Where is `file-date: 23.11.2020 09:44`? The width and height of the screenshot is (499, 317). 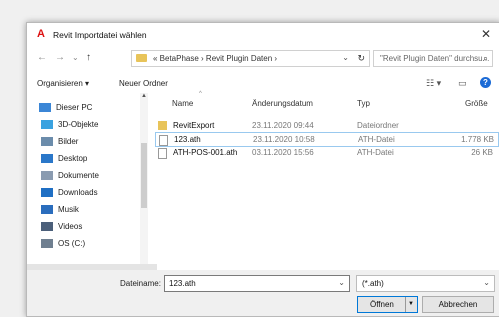 file-date: 23.11.2020 09:44 is located at coordinates (283, 125).